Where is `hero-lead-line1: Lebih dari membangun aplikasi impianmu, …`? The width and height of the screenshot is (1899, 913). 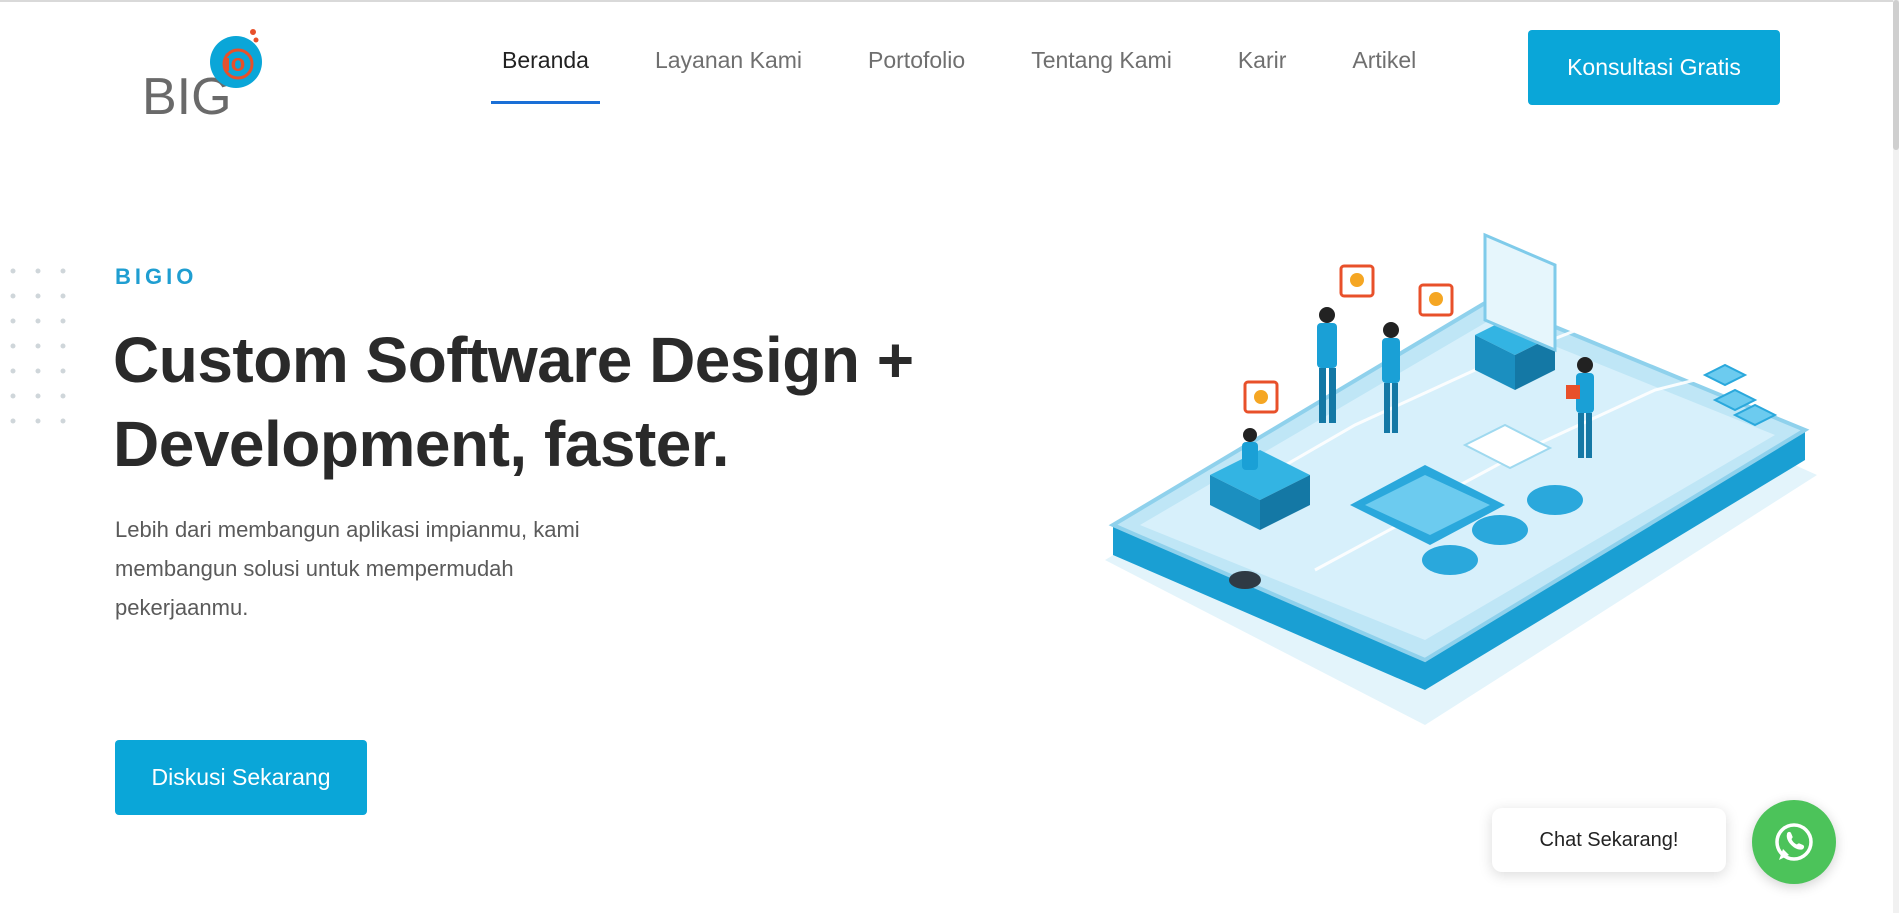 hero-lead-line1: Lebih dari membangun aplikasi impianmu, … is located at coordinates (347, 529).